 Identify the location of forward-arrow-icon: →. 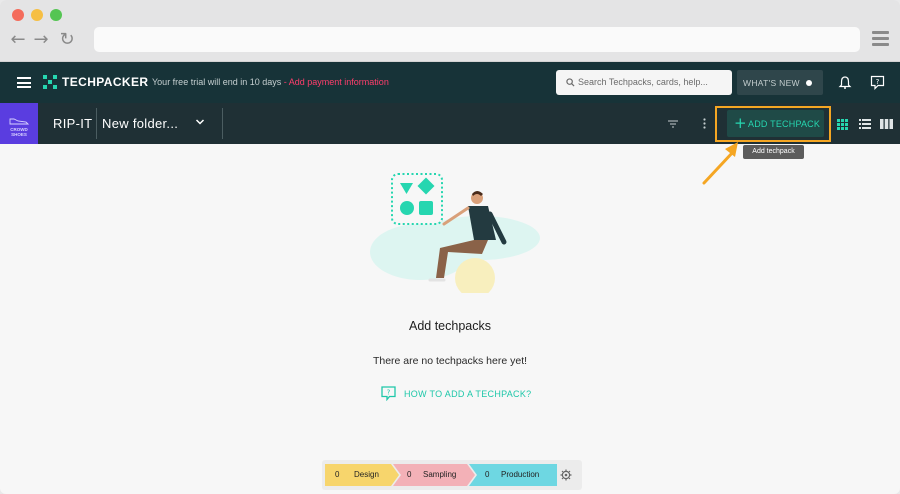
(41, 40).